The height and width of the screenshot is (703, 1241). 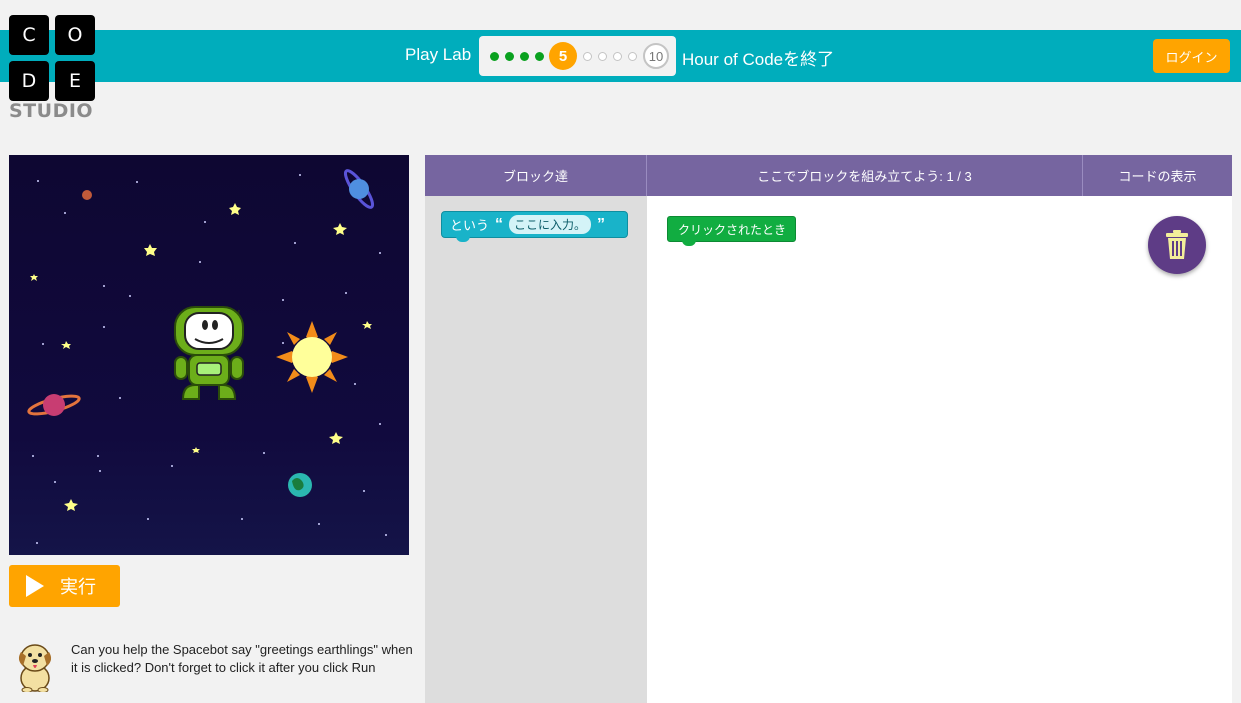 I want to click on trash-button, so click(x=1177, y=245).